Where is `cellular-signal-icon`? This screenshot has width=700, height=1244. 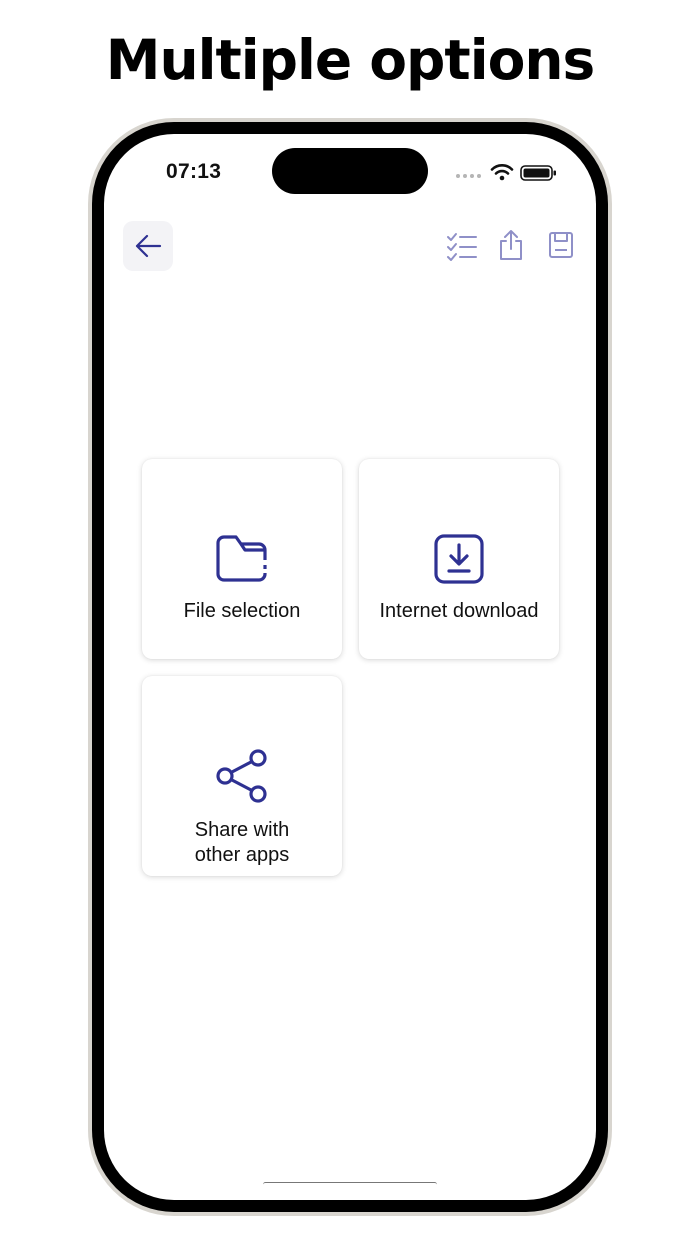 cellular-signal-icon is located at coordinates (468, 176).